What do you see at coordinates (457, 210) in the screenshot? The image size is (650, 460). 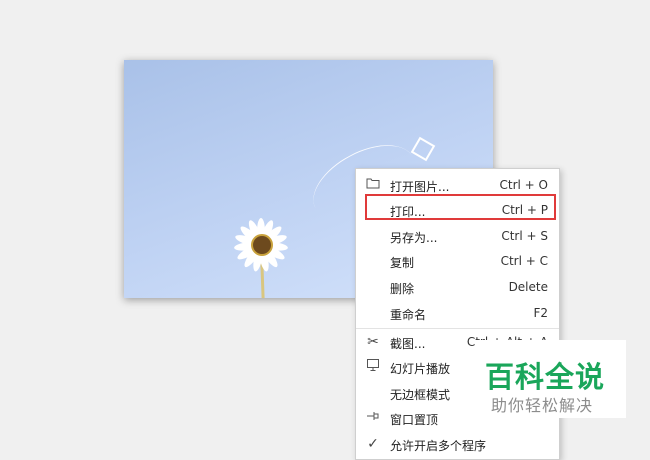 I see `menu-item-print: 打印... Ctrl + P` at bounding box center [457, 210].